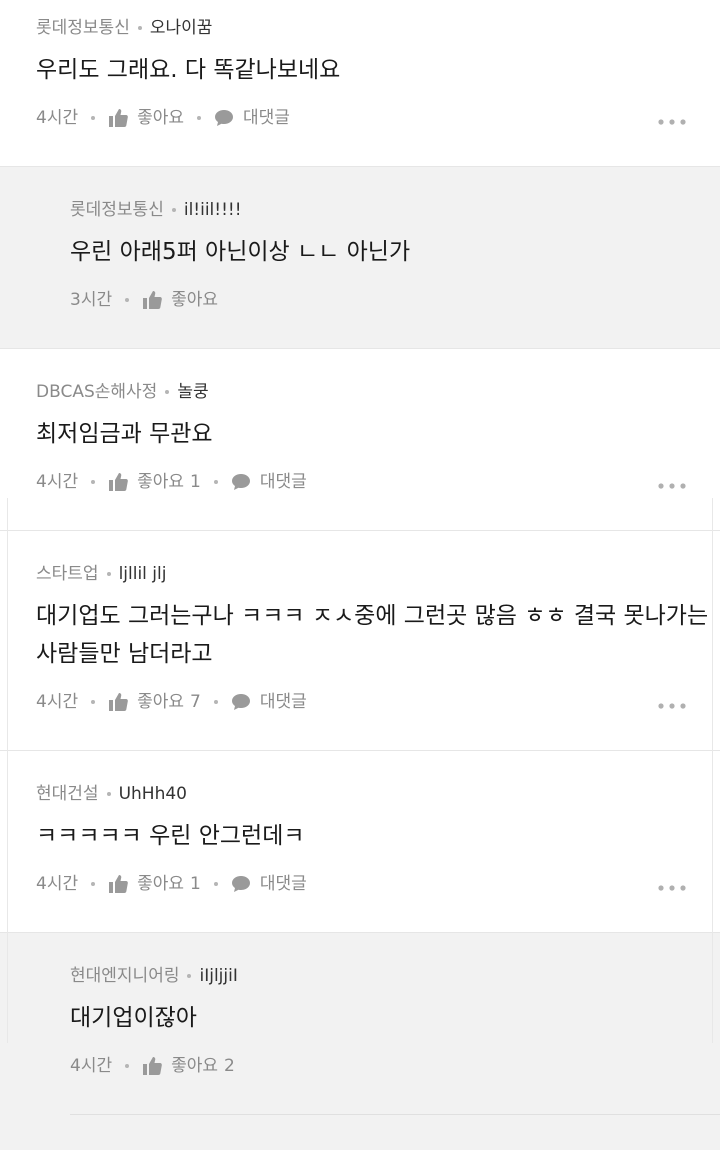 Image resolution: width=720 pixels, height=1150 pixels. I want to click on author-company: 현대엔지니어링, so click(124, 976).